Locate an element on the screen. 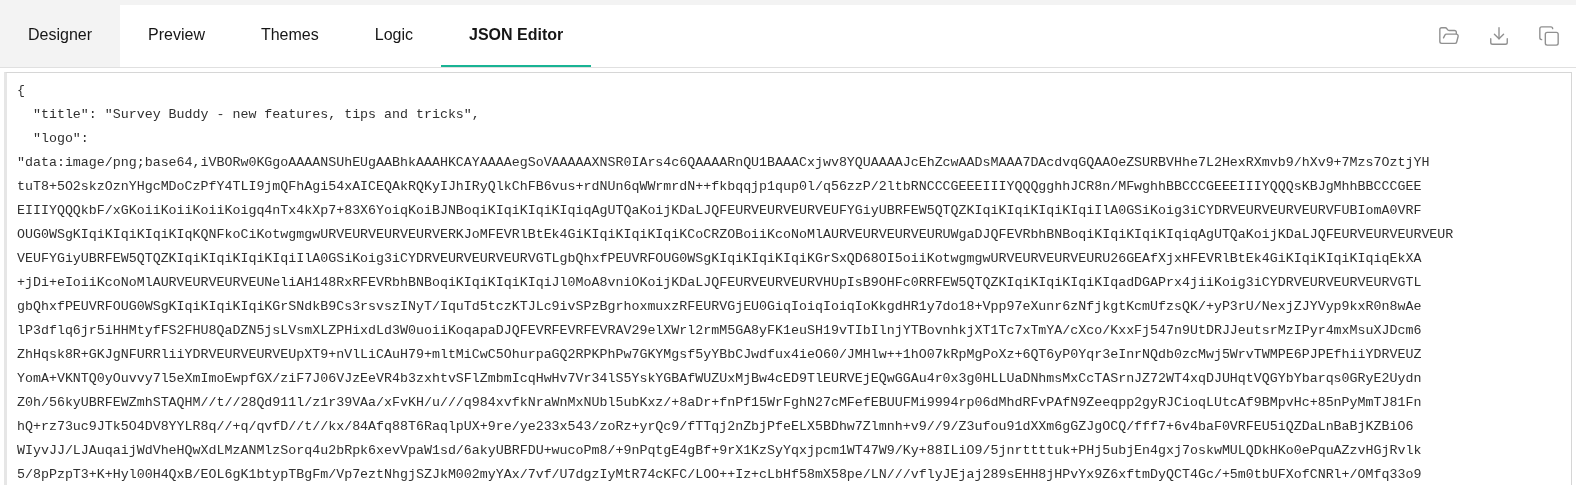 This screenshot has width=1576, height=485. download-icon is located at coordinates (1499, 36).